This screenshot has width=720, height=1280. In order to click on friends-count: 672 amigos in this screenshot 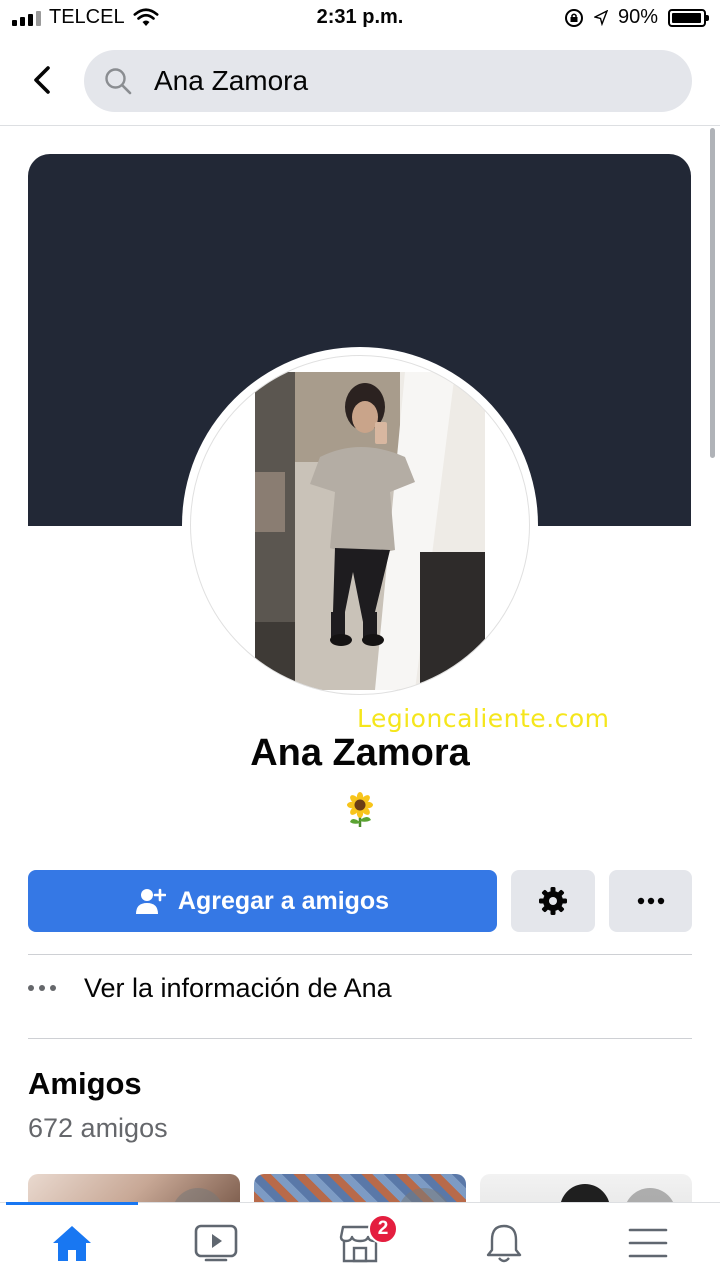, I will do `click(98, 1128)`.